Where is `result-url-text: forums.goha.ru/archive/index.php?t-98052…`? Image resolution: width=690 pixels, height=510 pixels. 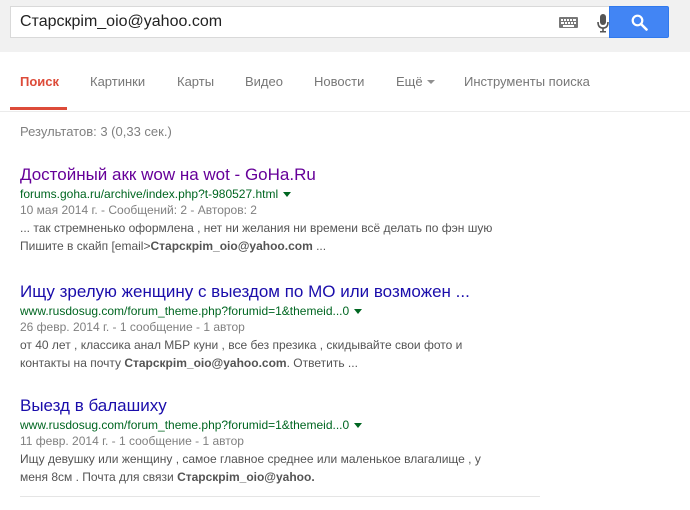
result-url-text: forums.goha.ru/archive/index.php?t-98052… is located at coordinates (149, 194).